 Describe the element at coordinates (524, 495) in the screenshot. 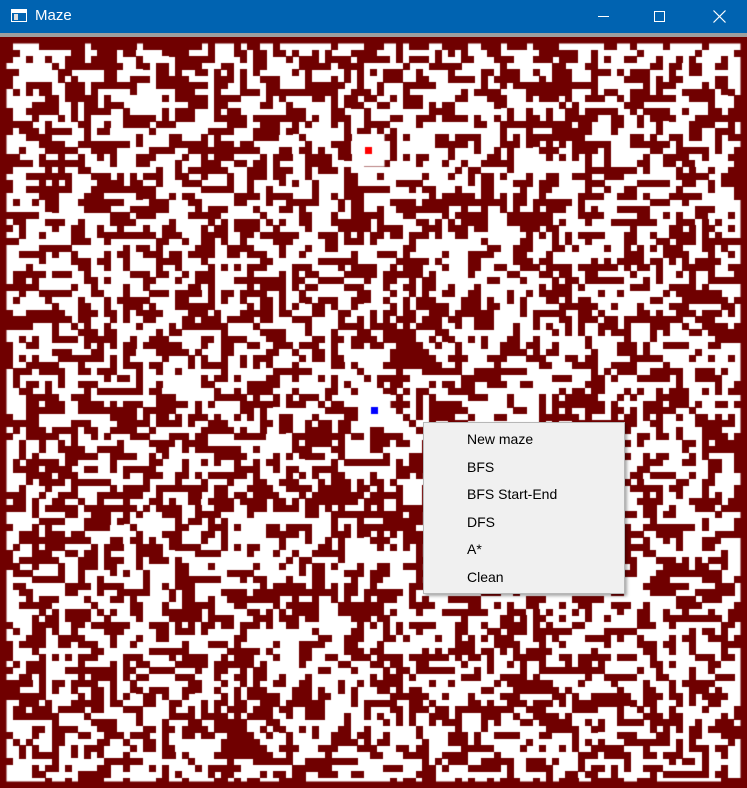

I see `menu-item-bfs-start-end: BFS Start-End` at that location.